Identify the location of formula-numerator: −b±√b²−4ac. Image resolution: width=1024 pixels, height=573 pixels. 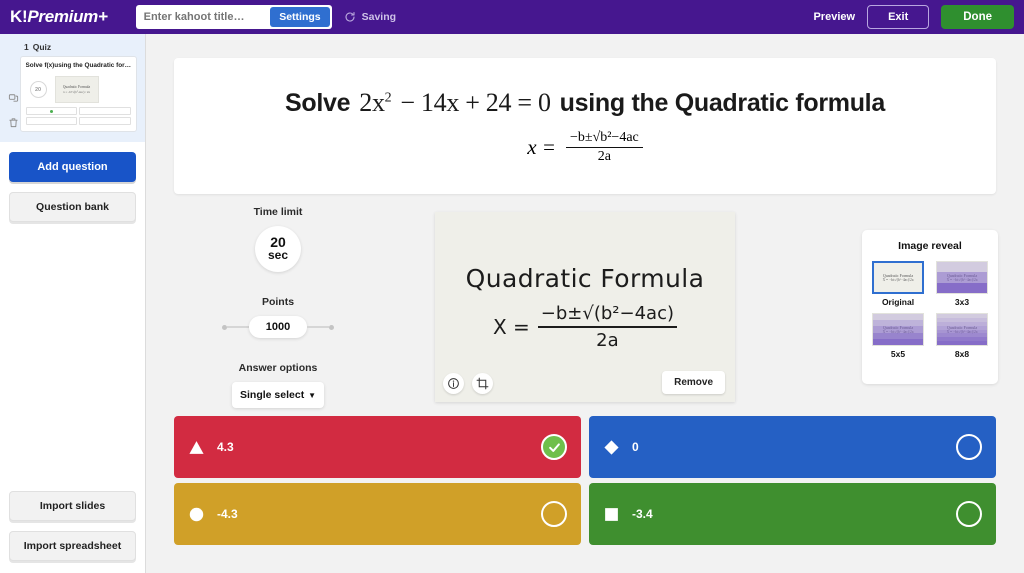
(604, 139).